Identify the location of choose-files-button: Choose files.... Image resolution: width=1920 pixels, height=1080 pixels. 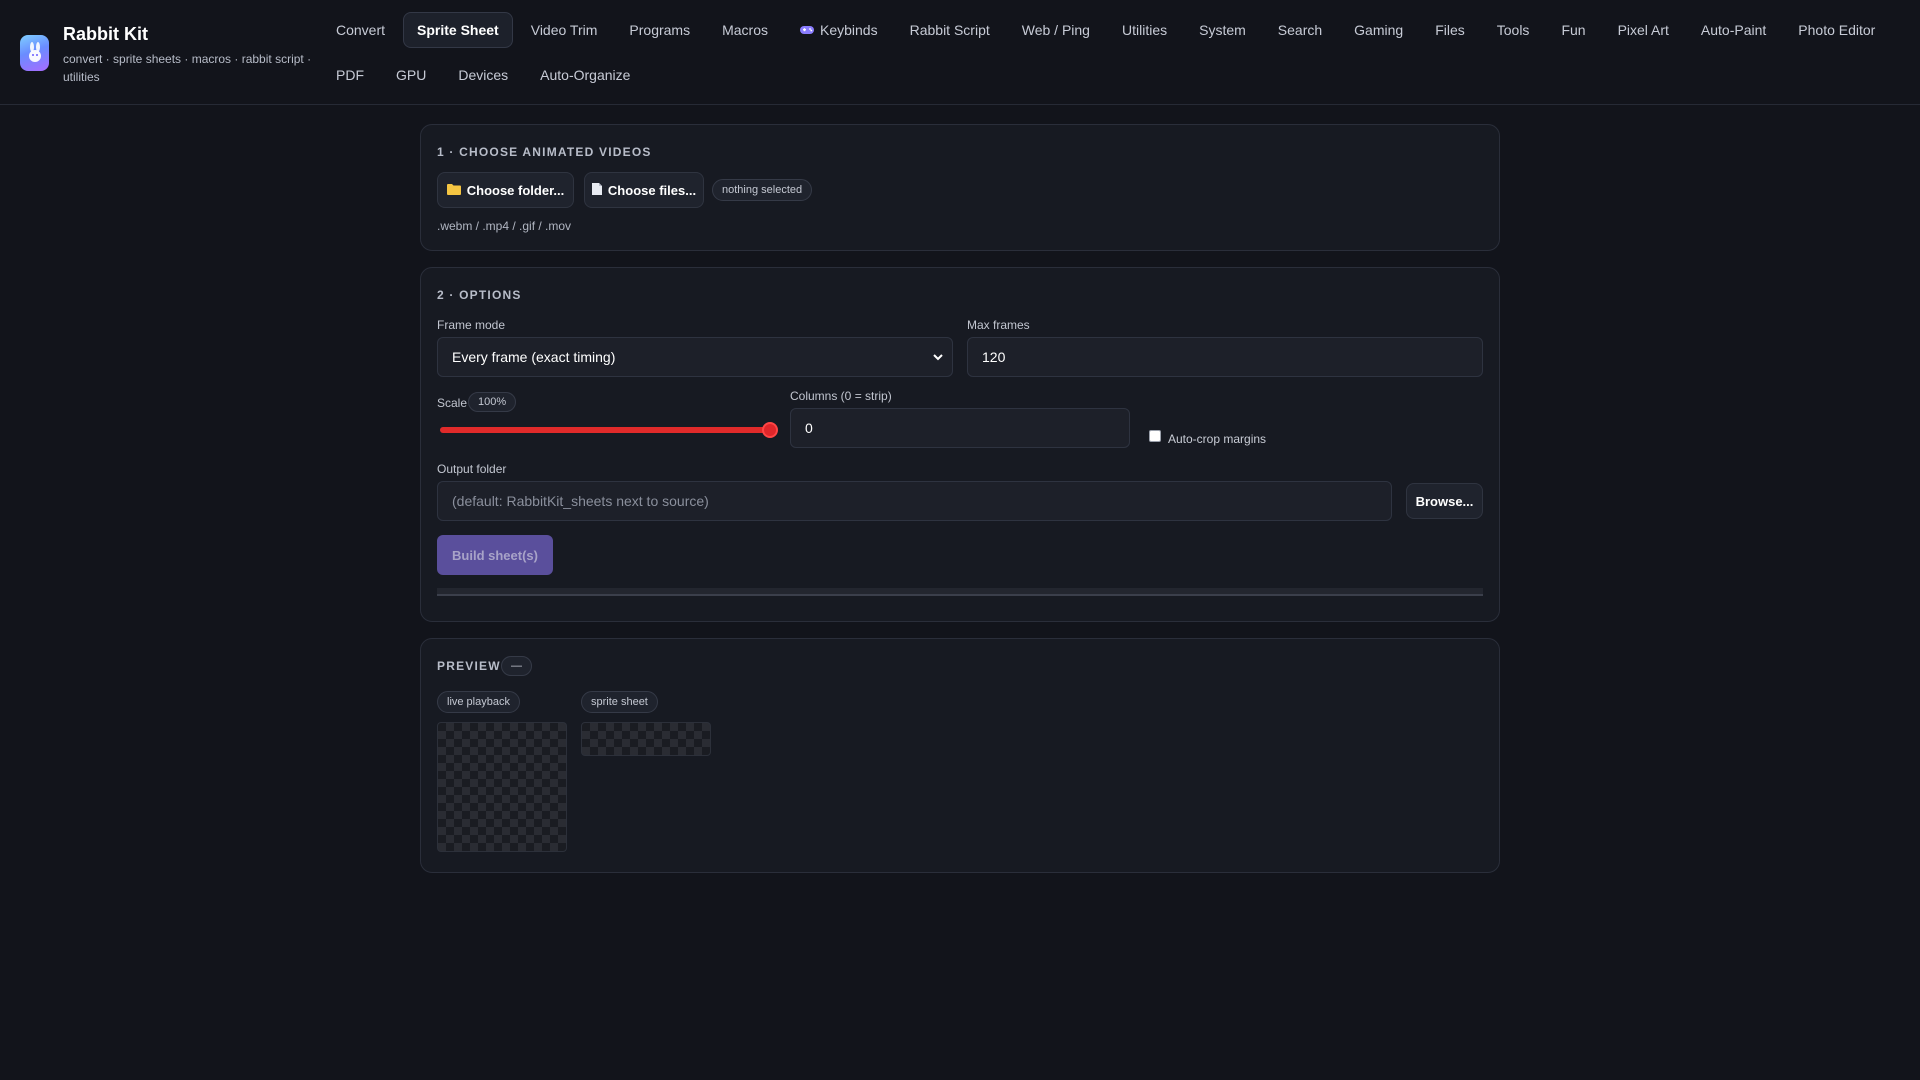
(644, 190).